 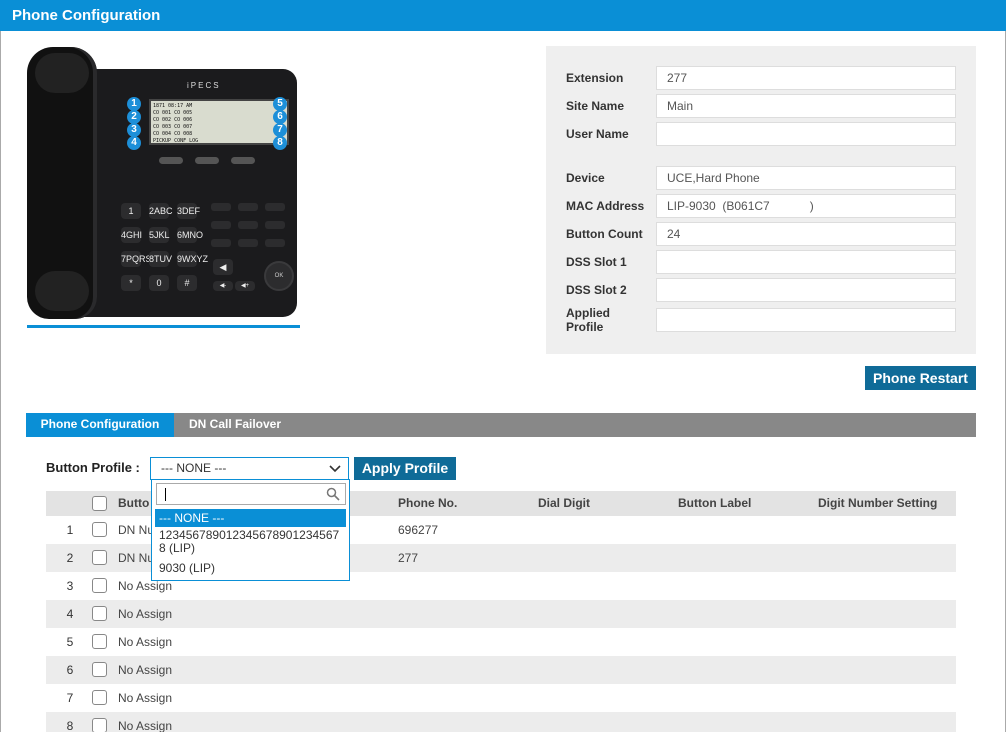 What do you see at coordinates (250, 518) in the screenshot?
I see `dropdown-option: --- NONE ---` at bounding box center [250, 518].